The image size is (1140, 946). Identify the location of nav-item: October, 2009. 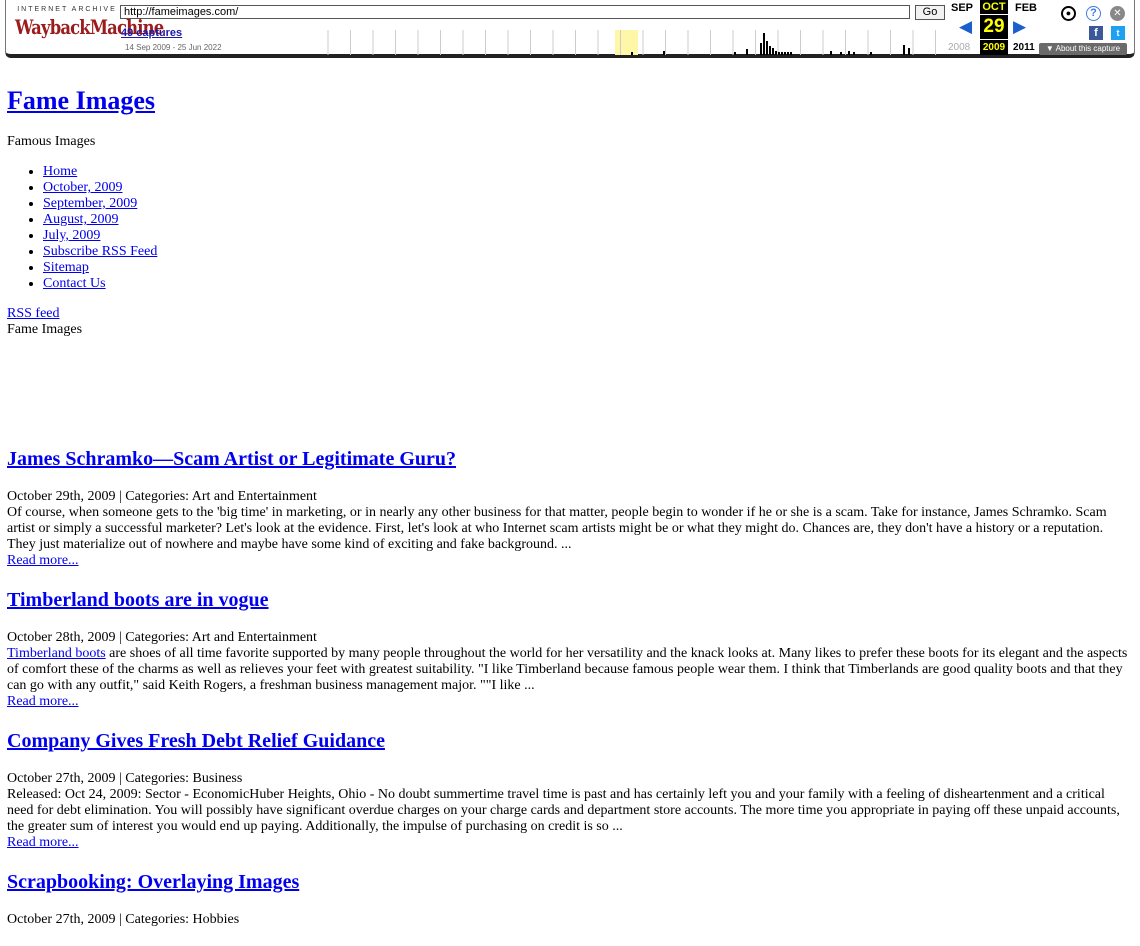
(587, 188).